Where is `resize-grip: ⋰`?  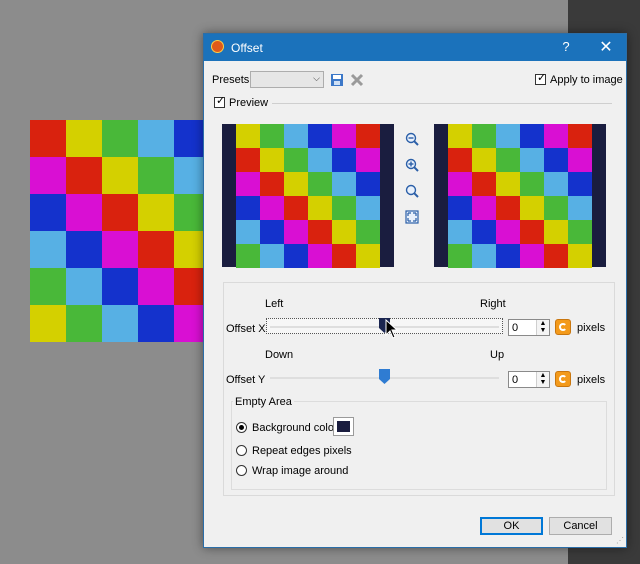 resize-grip: ⋰ is located at coordinates (620, 540).